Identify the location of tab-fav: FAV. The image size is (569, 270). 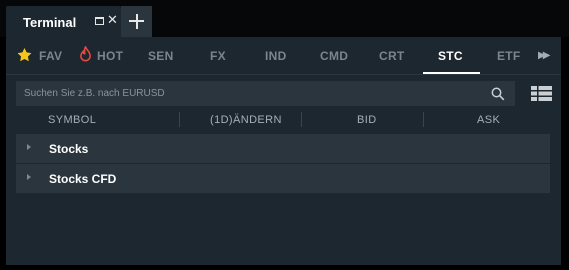
(50, 56).